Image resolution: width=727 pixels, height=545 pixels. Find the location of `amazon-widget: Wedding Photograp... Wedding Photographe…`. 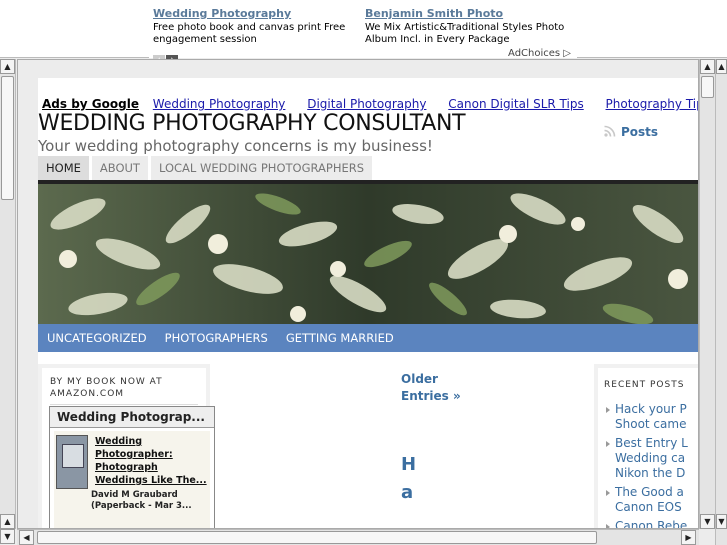

amazon-widget: Wedding Photograp... Wedding Photographe… is located at coordinates (132, 467).